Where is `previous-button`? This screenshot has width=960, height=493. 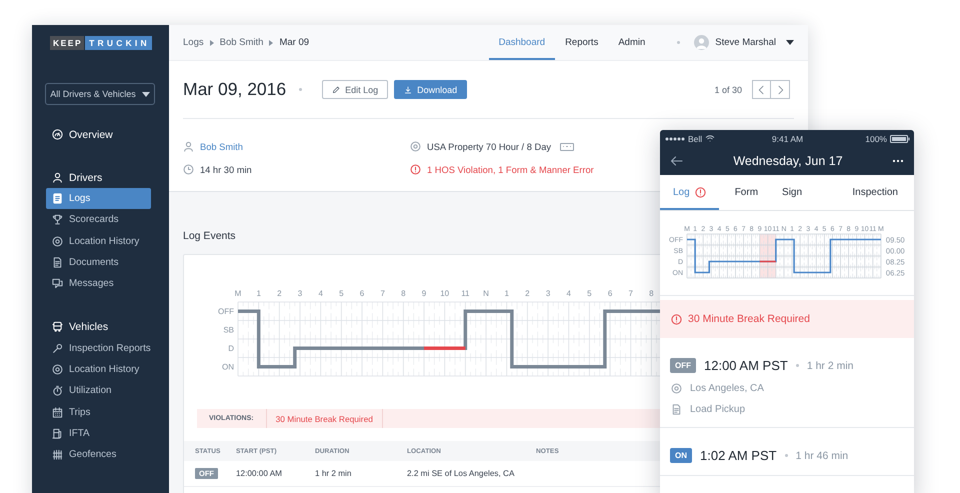 previous-button is located at coordinates (761, 89).